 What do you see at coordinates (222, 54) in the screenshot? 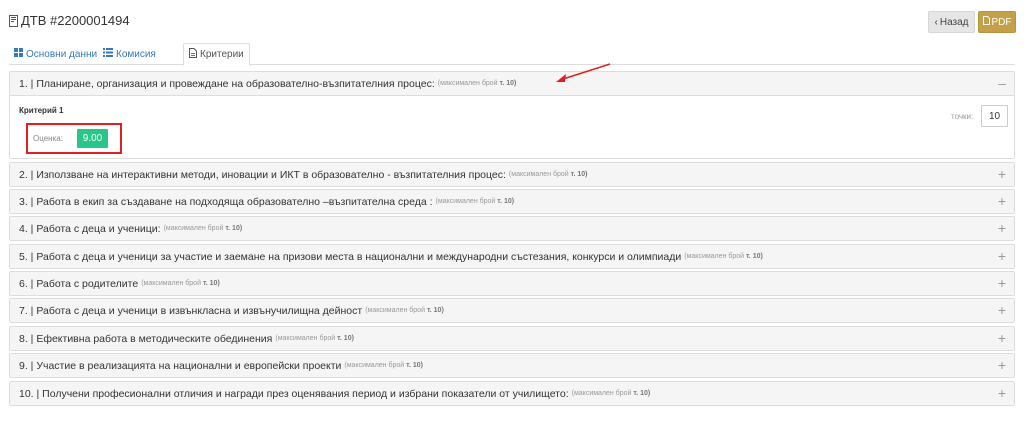
I see `tab-label: Критерии` at bounding box center [222, 54].